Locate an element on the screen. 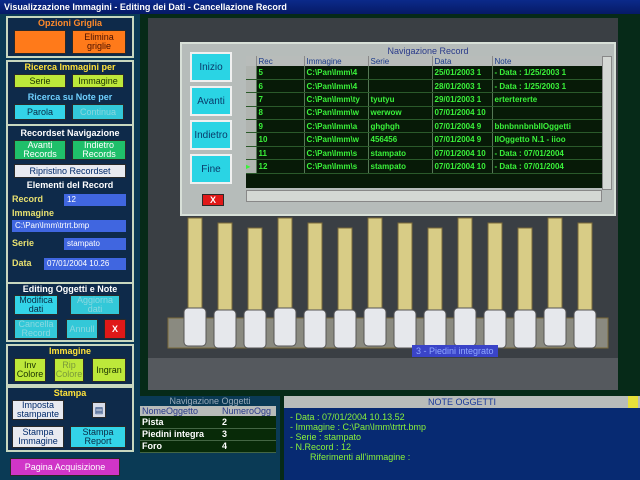  cell: 10 is located at coordinates (280, 139).